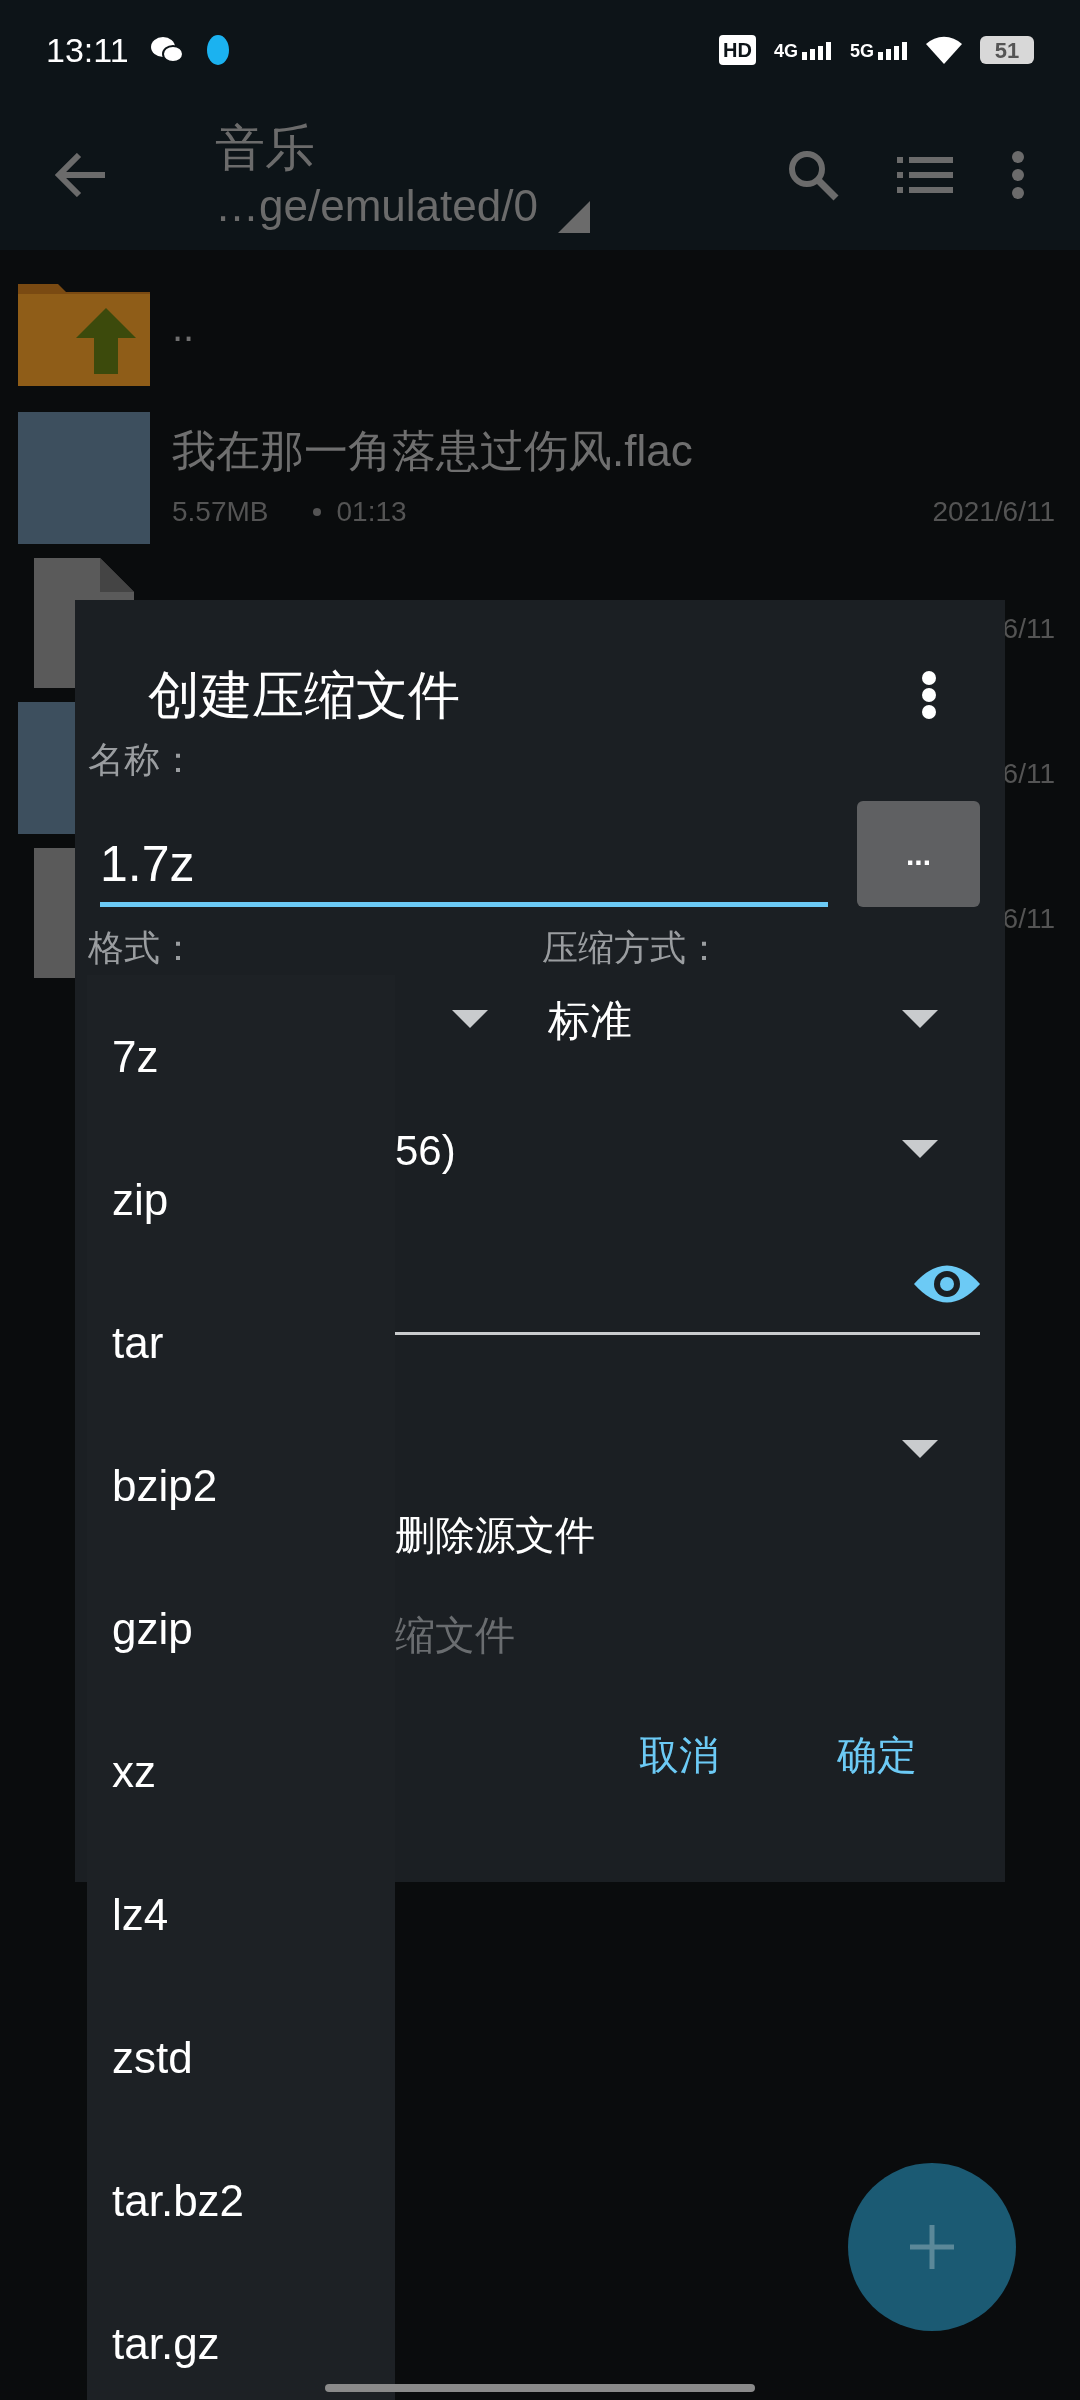 The width and height of the screenshot is (1080, 2400). Describe the element at coordinates (142, 760) in the screenshot. I see `field-label: 名称：` at that location.